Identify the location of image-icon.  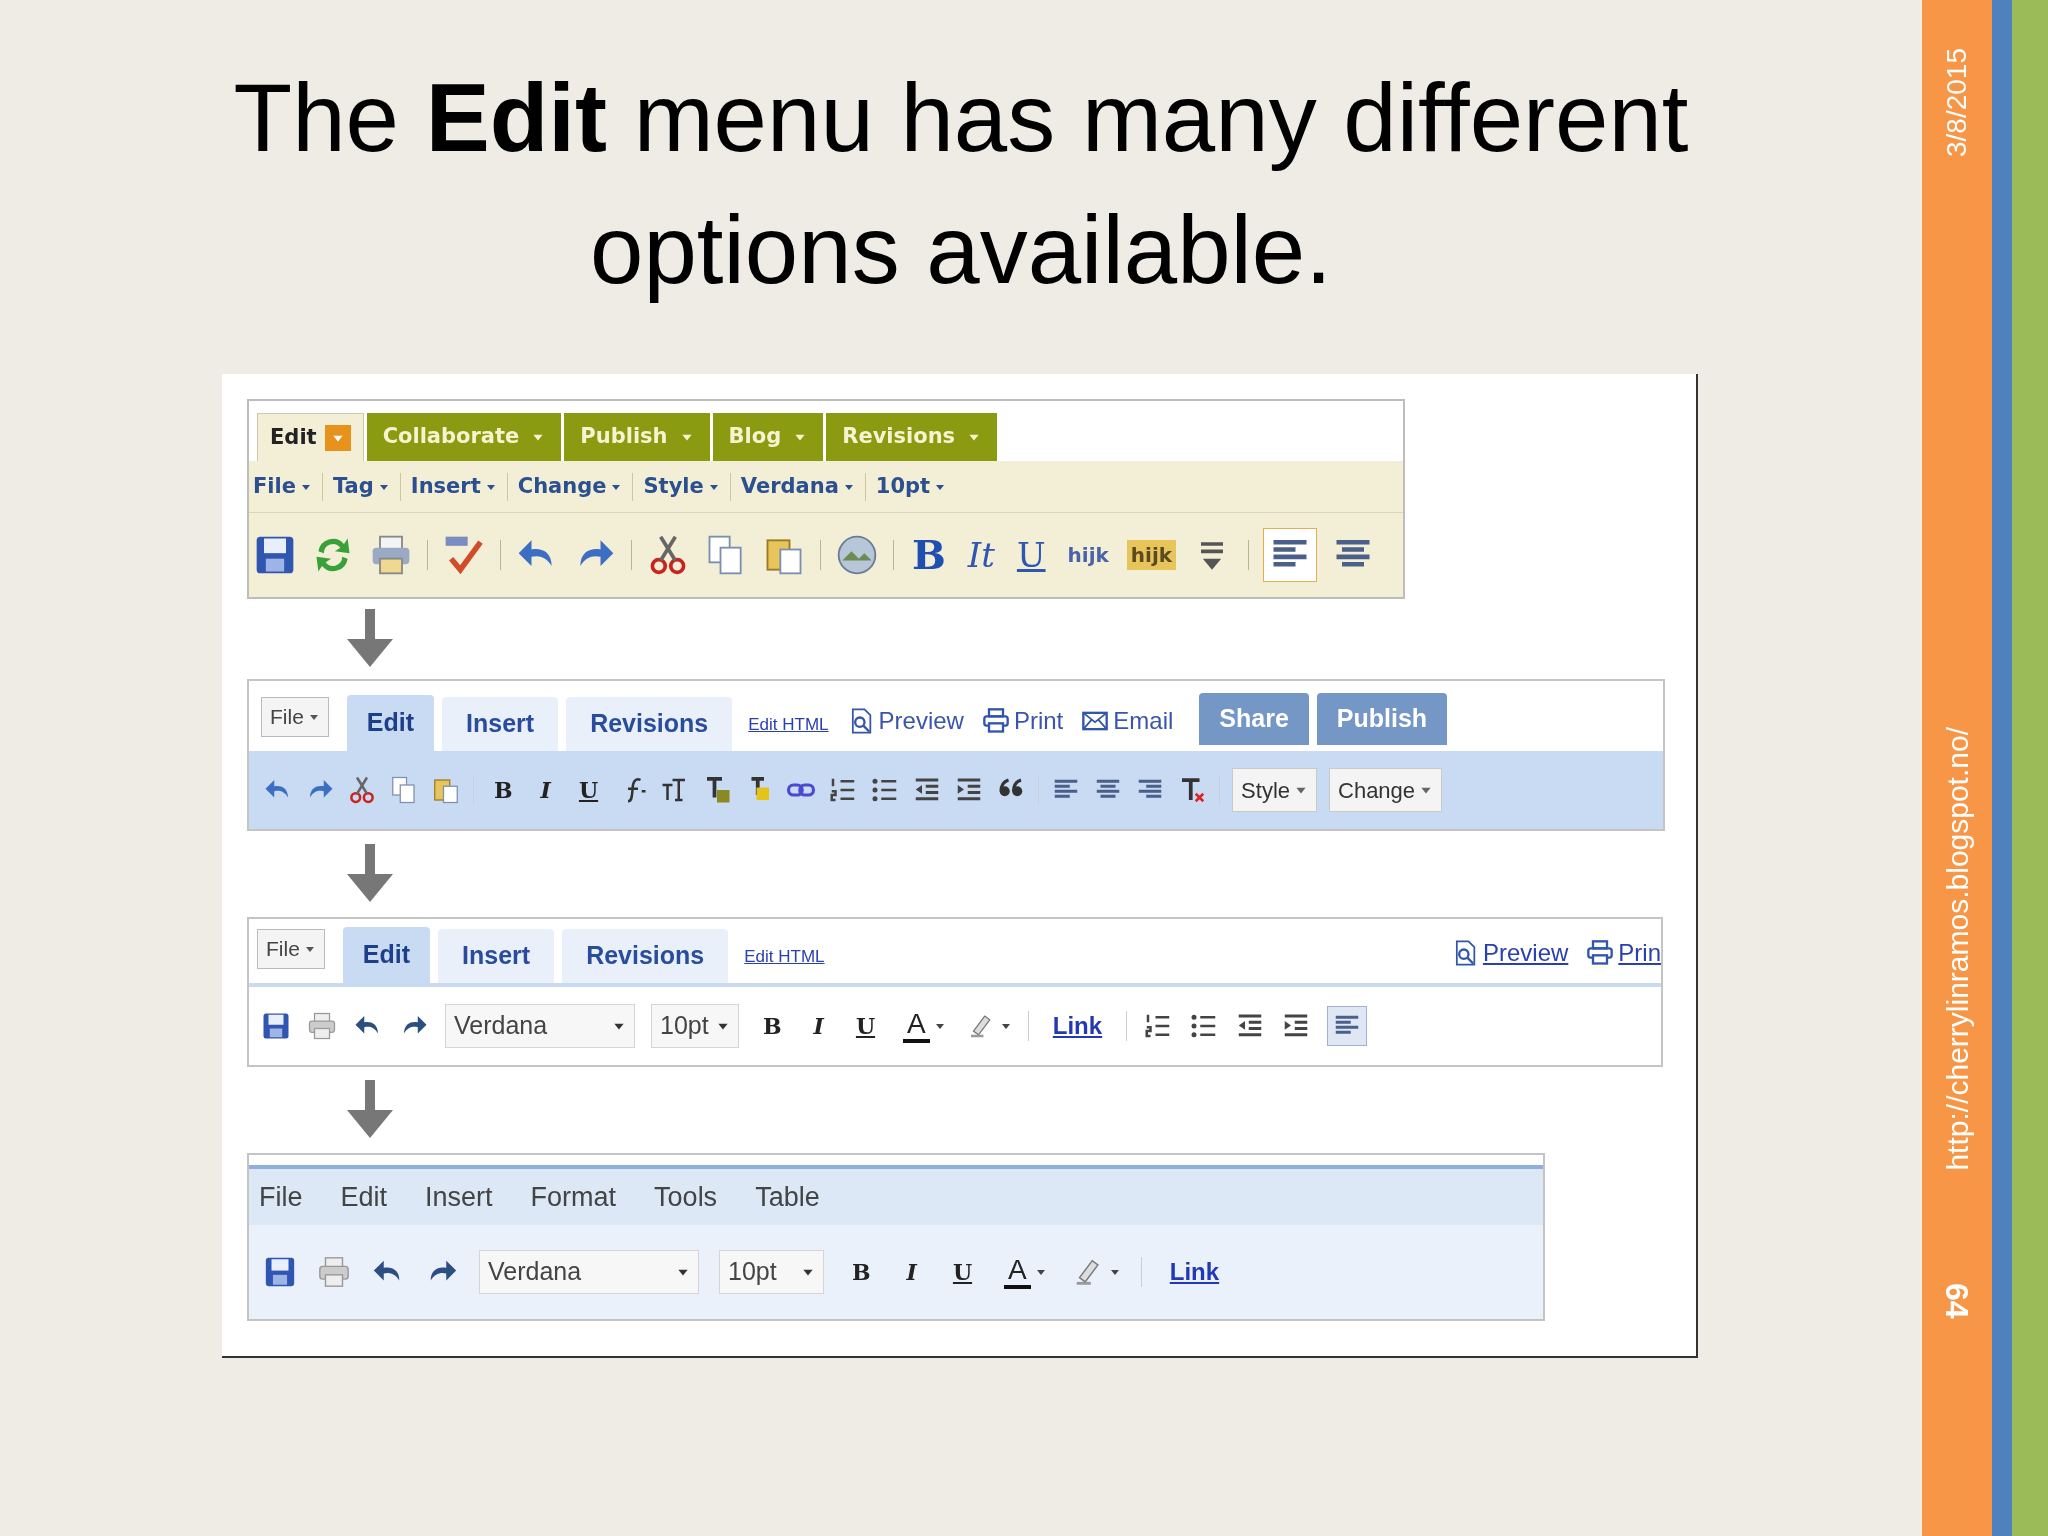
(857, 555).